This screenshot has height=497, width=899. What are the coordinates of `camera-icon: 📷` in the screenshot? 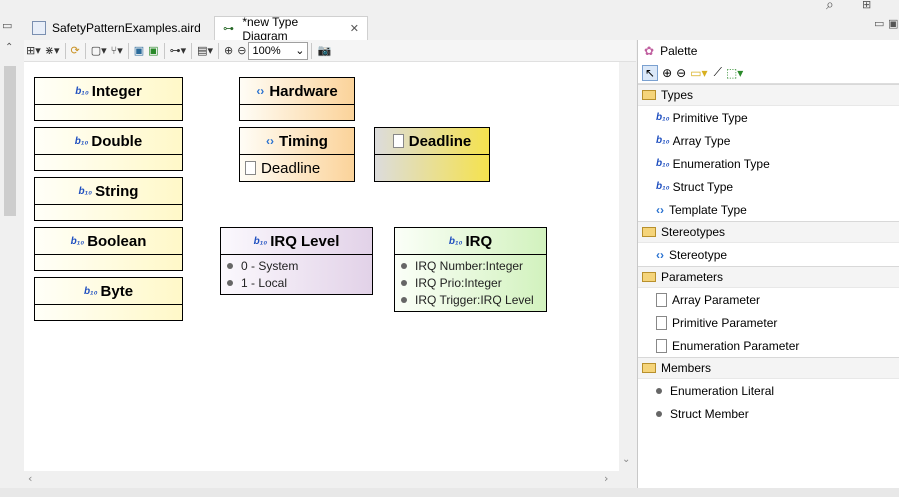 It's located at (324, 51).